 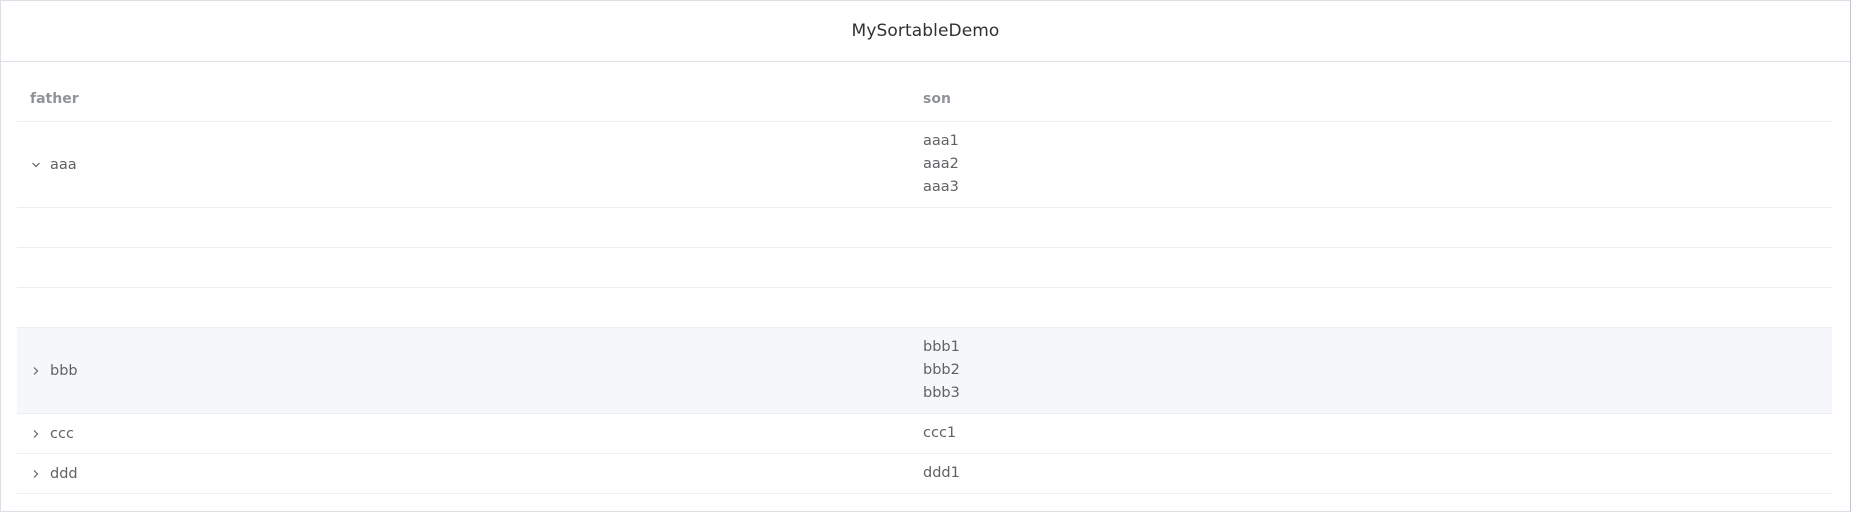 What do you see at coordinates (941, 141) in the screenshot?
I see `son-item: aaa1` at bounding box center [941, 141].